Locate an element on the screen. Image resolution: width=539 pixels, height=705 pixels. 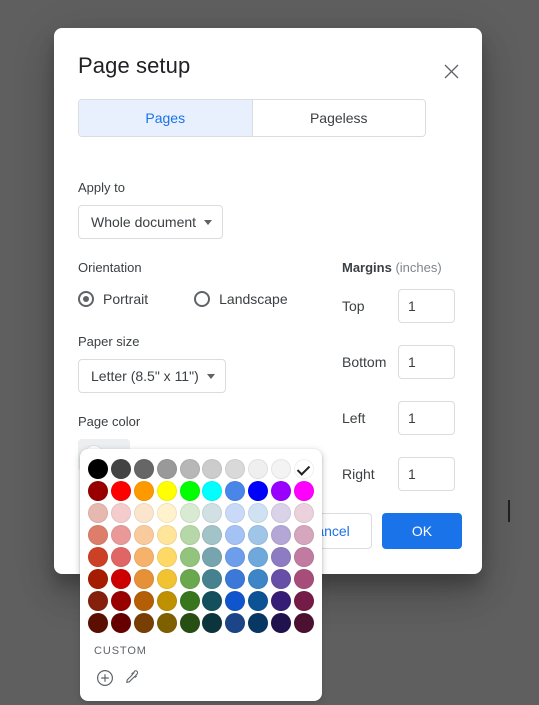
tab-pageless: Pageless is located at coordinates (338, 118).